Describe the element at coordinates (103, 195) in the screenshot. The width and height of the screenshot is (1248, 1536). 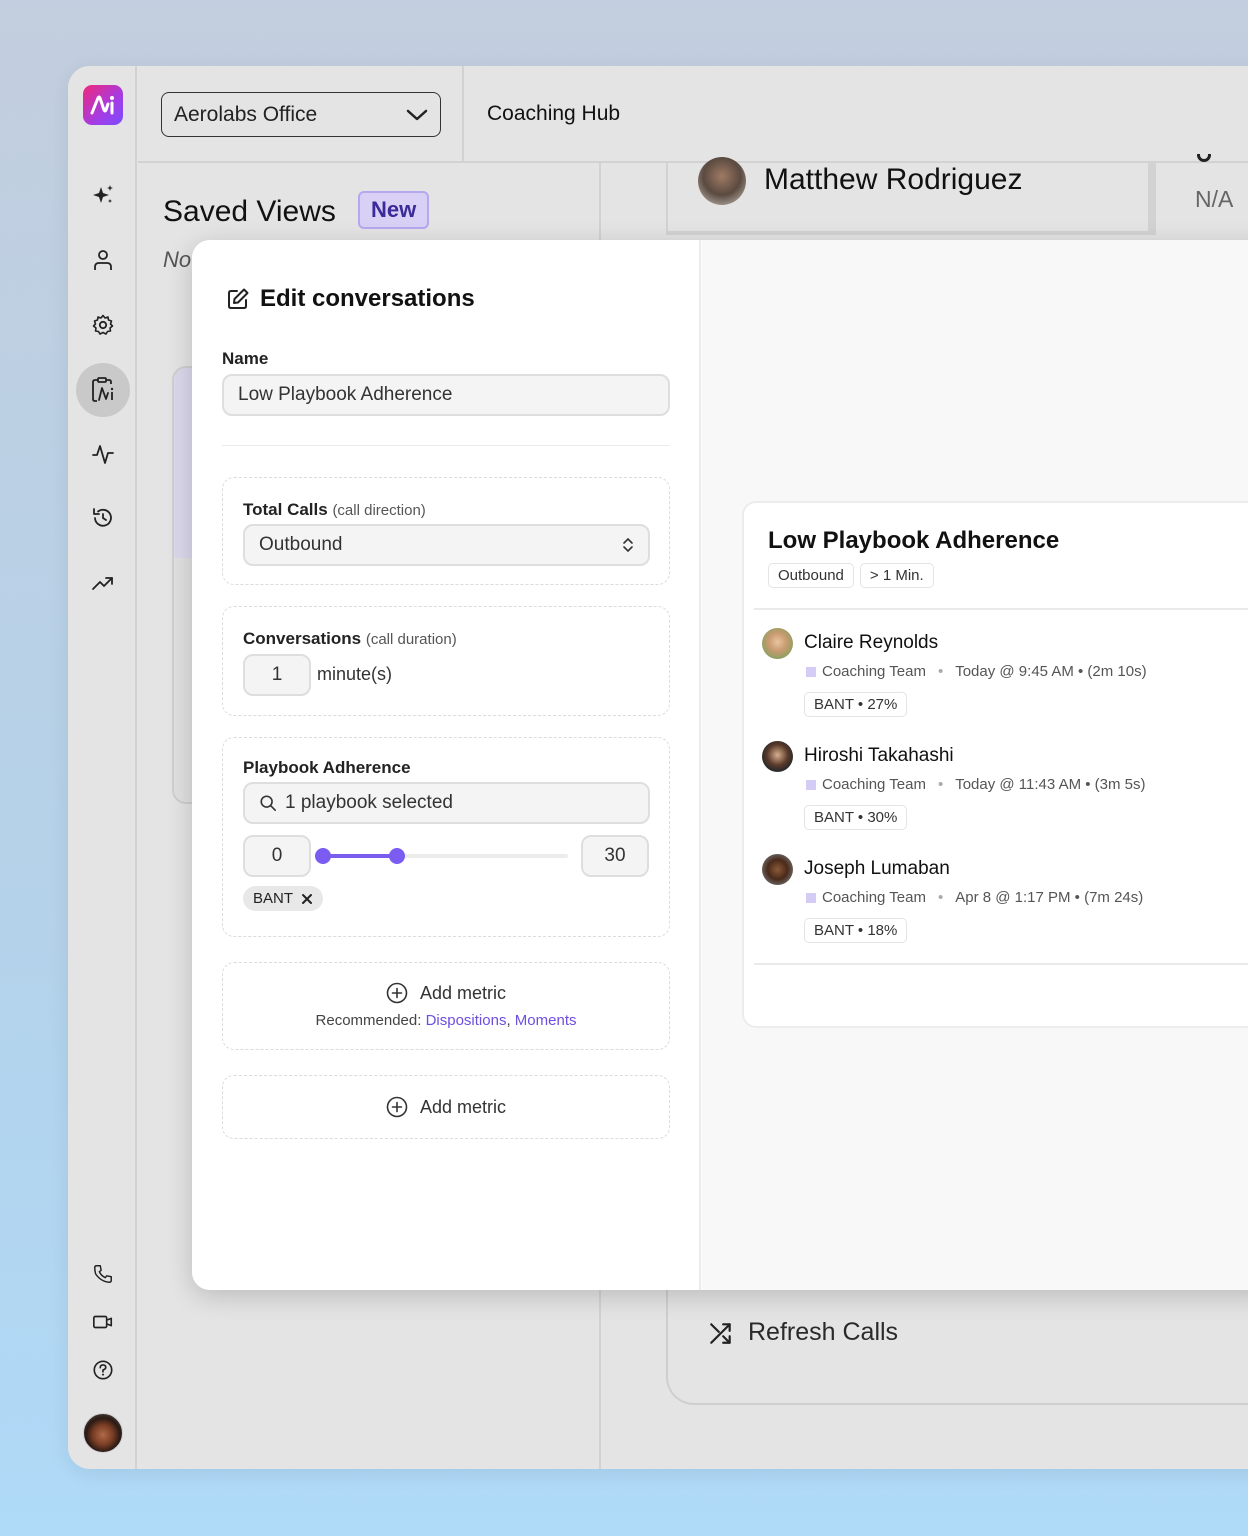
I see `sidebar-item-ai` at that location.